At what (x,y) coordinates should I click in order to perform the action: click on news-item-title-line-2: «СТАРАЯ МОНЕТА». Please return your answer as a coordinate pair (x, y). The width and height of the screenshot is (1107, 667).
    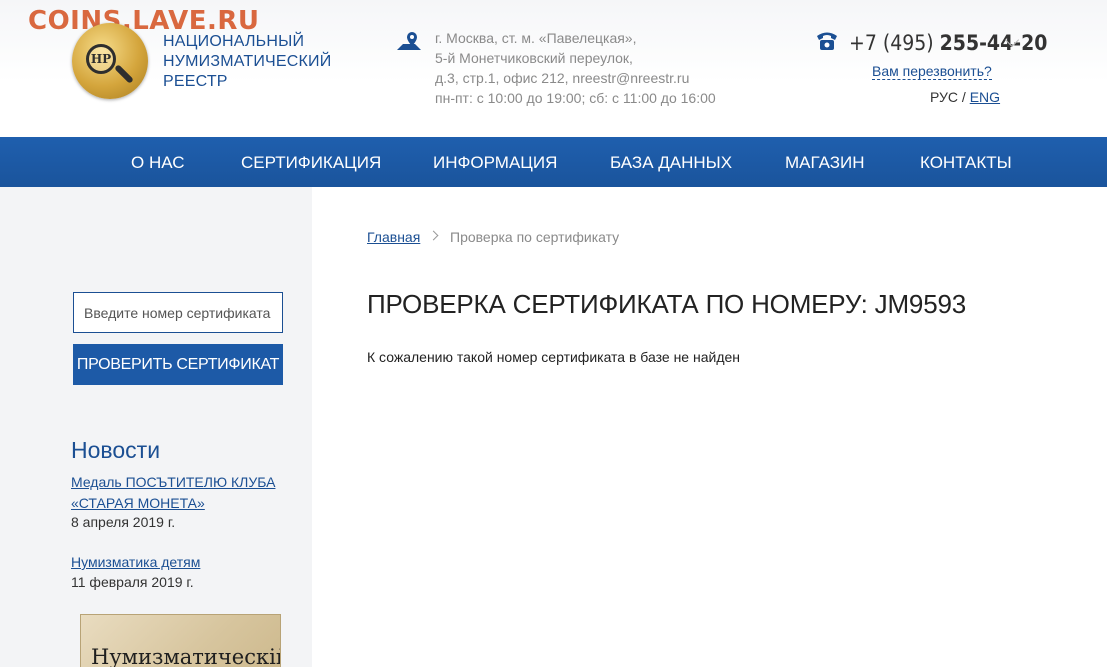
    Looking at the image, I should click on (138, 503).